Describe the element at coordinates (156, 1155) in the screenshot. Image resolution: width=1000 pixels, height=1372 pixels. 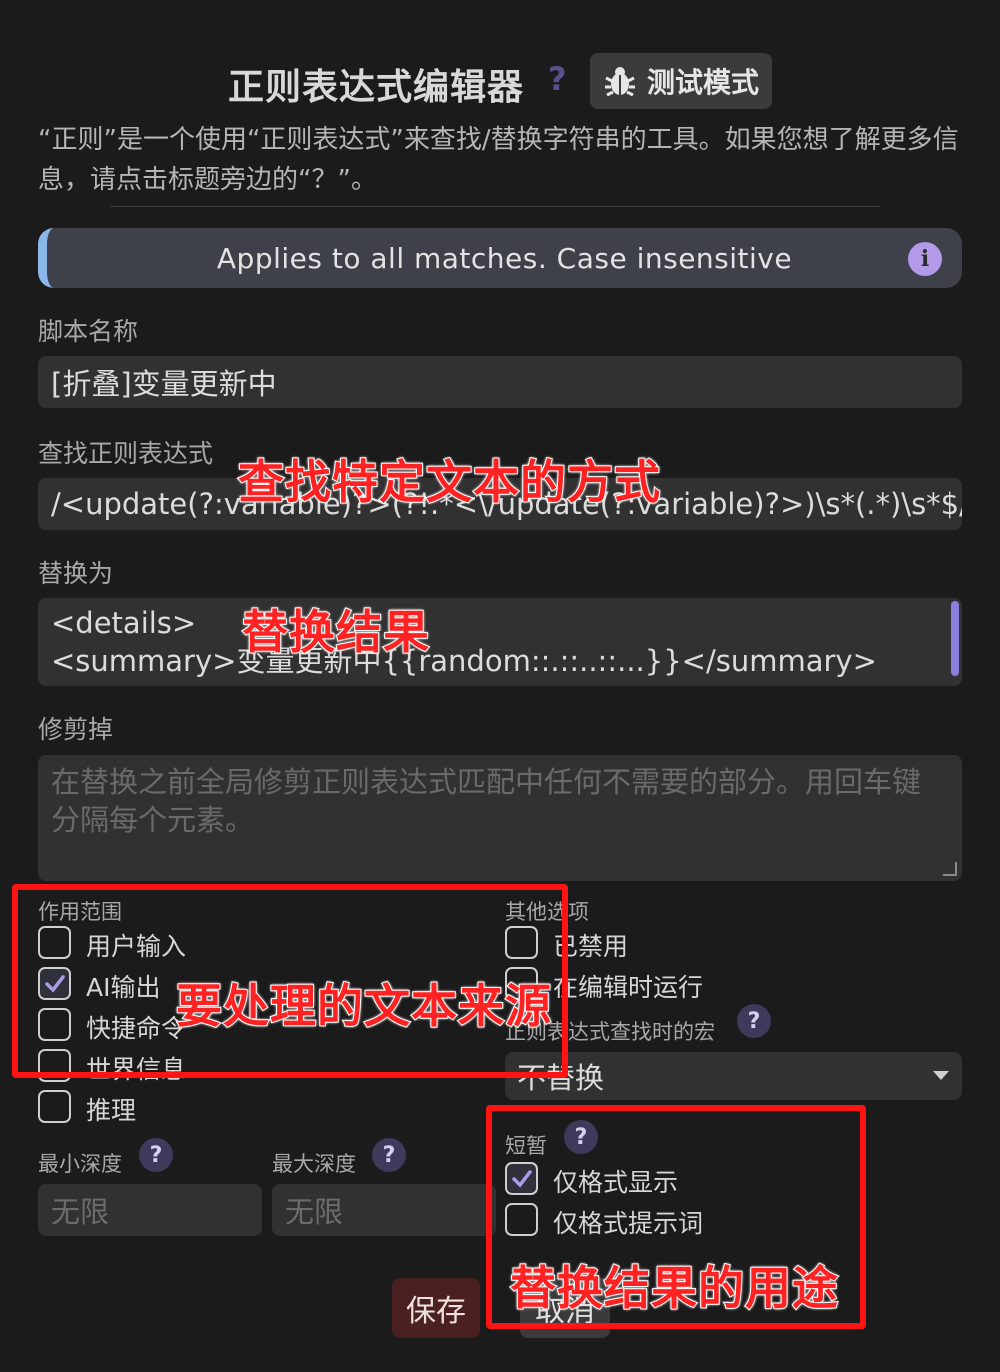
I see `min-depth-help-icon: ?` at that location.